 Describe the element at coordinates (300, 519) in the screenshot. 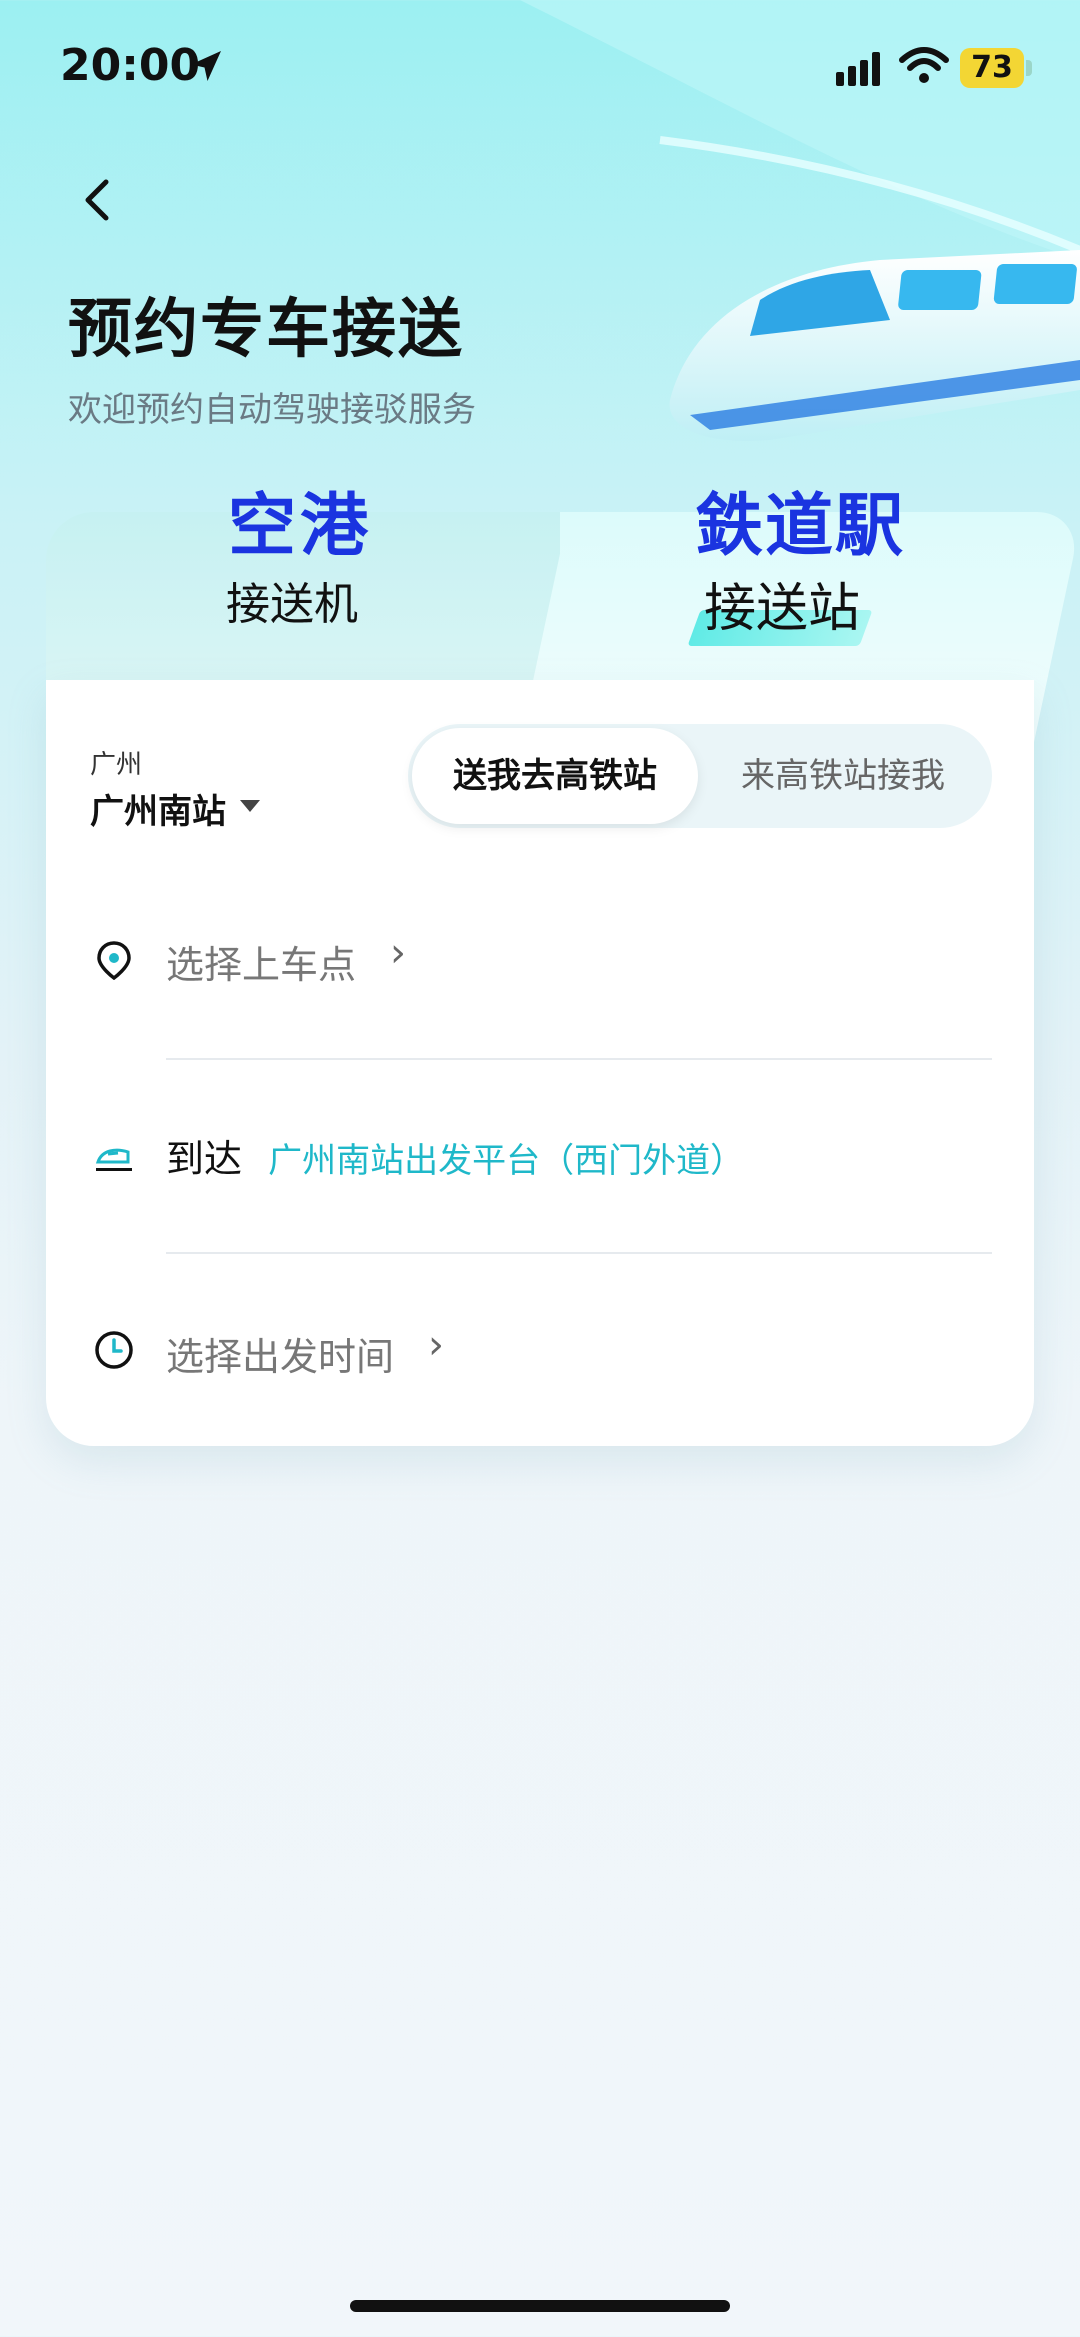

I see `tab-airport-title: 空港` at that location.